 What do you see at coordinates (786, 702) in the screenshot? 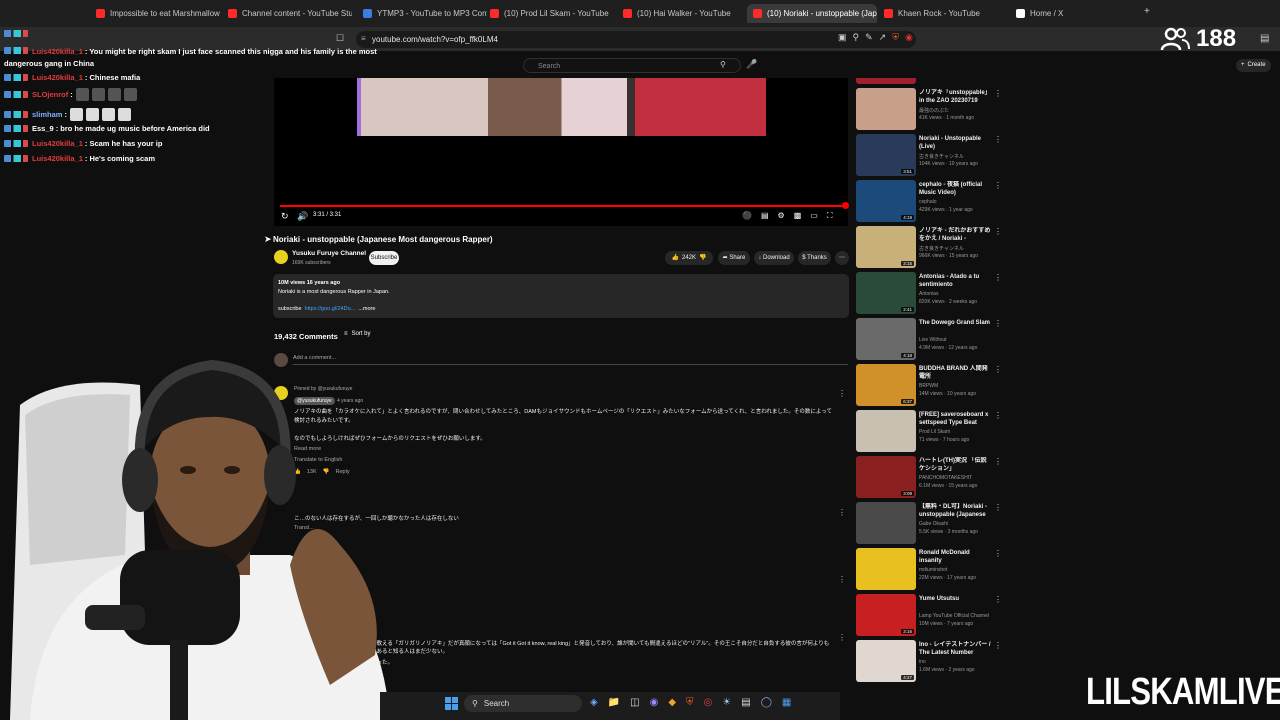
I see `app3-icon: ▦` at bounding box center [786, 702].